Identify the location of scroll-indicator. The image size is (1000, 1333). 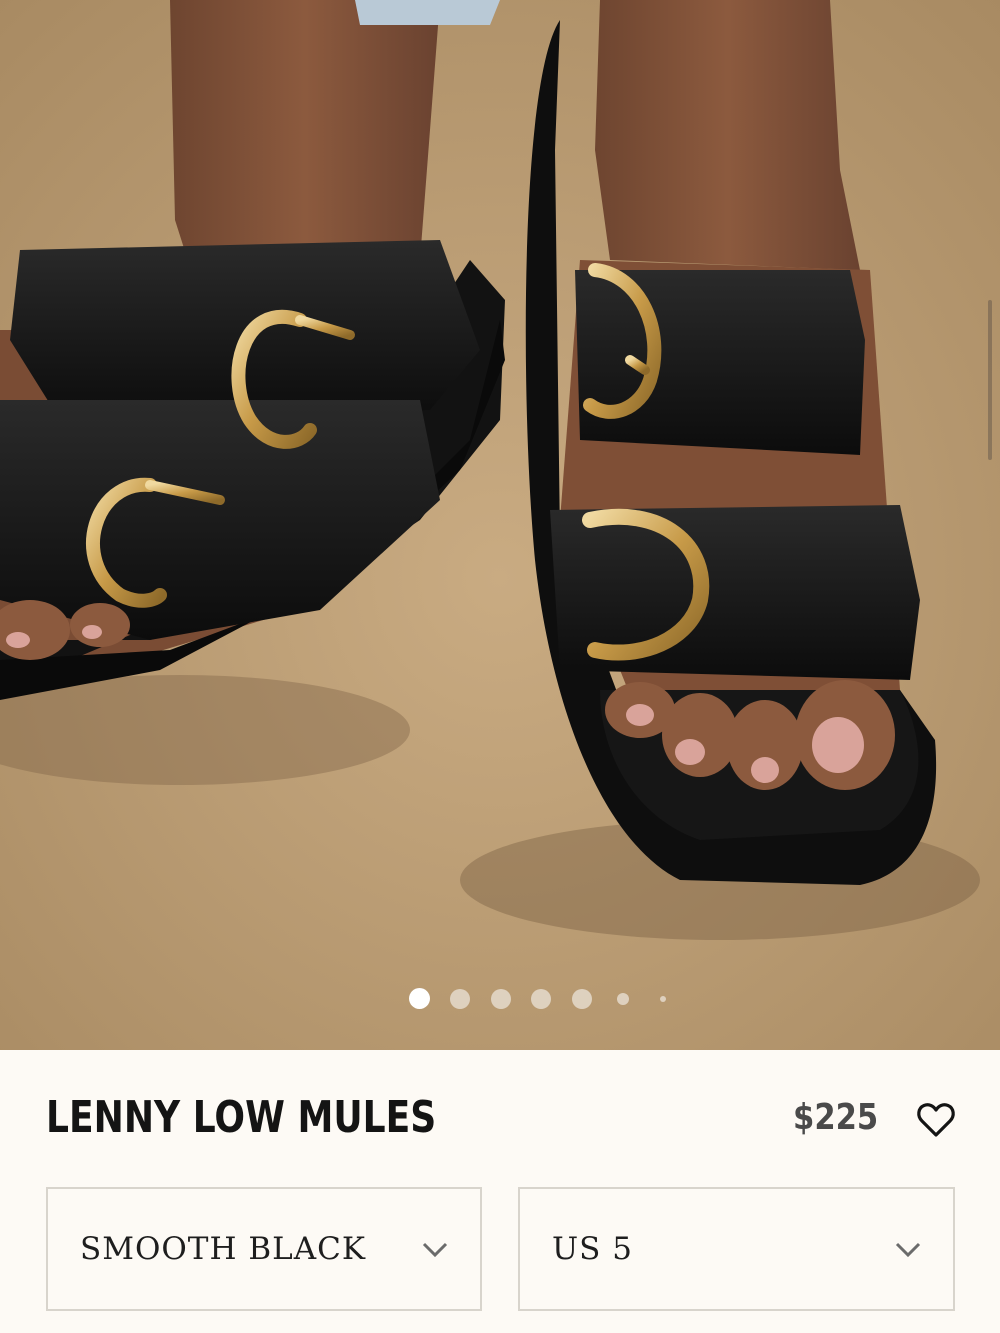
(990, 380).